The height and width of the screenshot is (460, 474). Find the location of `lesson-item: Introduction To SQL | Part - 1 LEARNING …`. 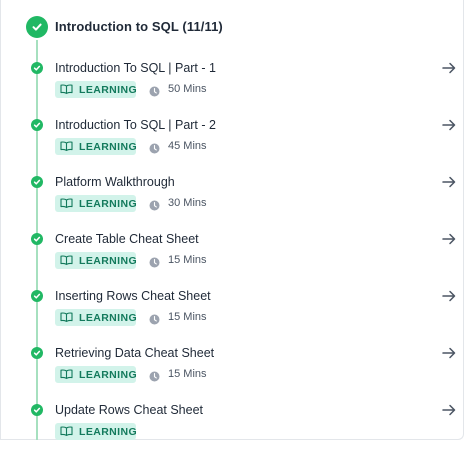

lesson-item: Introduction To SQL | Part - 1 LEARNING … is located at coordinates (233, 89).